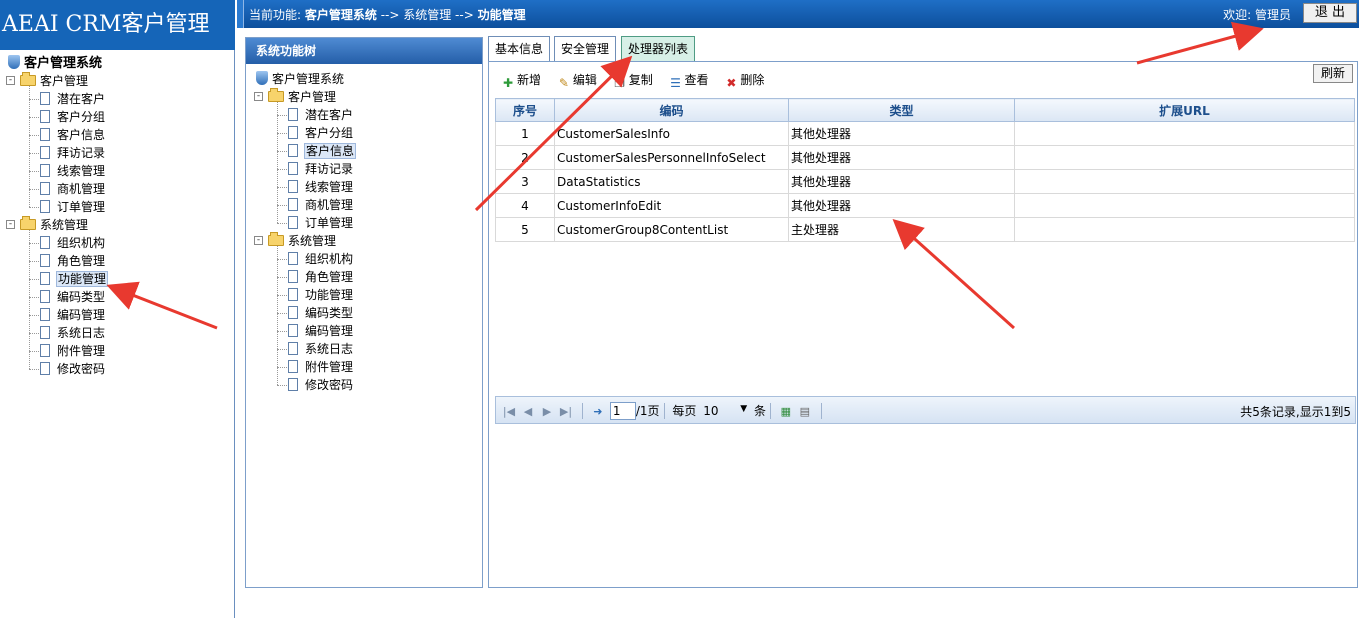 This screenshot has width=1359, height=618. Describe the element at coordinates (312, 241) in the screenshot. I see `tree-group-label: 系统管理` at that location.